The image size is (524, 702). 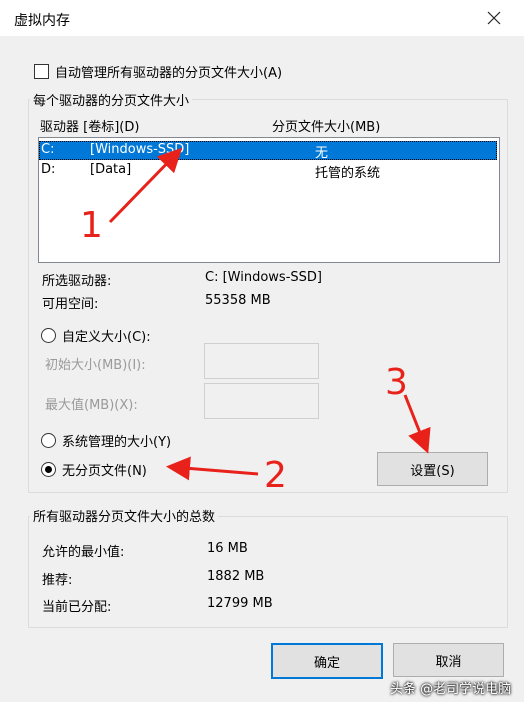 I want to click on watermark: 头条 @老司学说电脑, so click(x=451, y=689).